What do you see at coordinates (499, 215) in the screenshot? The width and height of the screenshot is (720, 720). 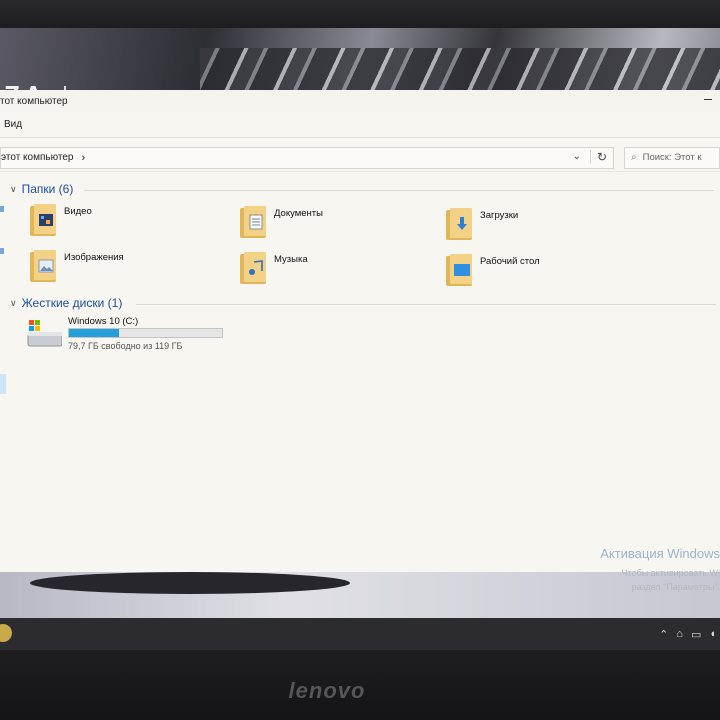 I see `folder-label: Загрузки` at bounding box center [499, 215].